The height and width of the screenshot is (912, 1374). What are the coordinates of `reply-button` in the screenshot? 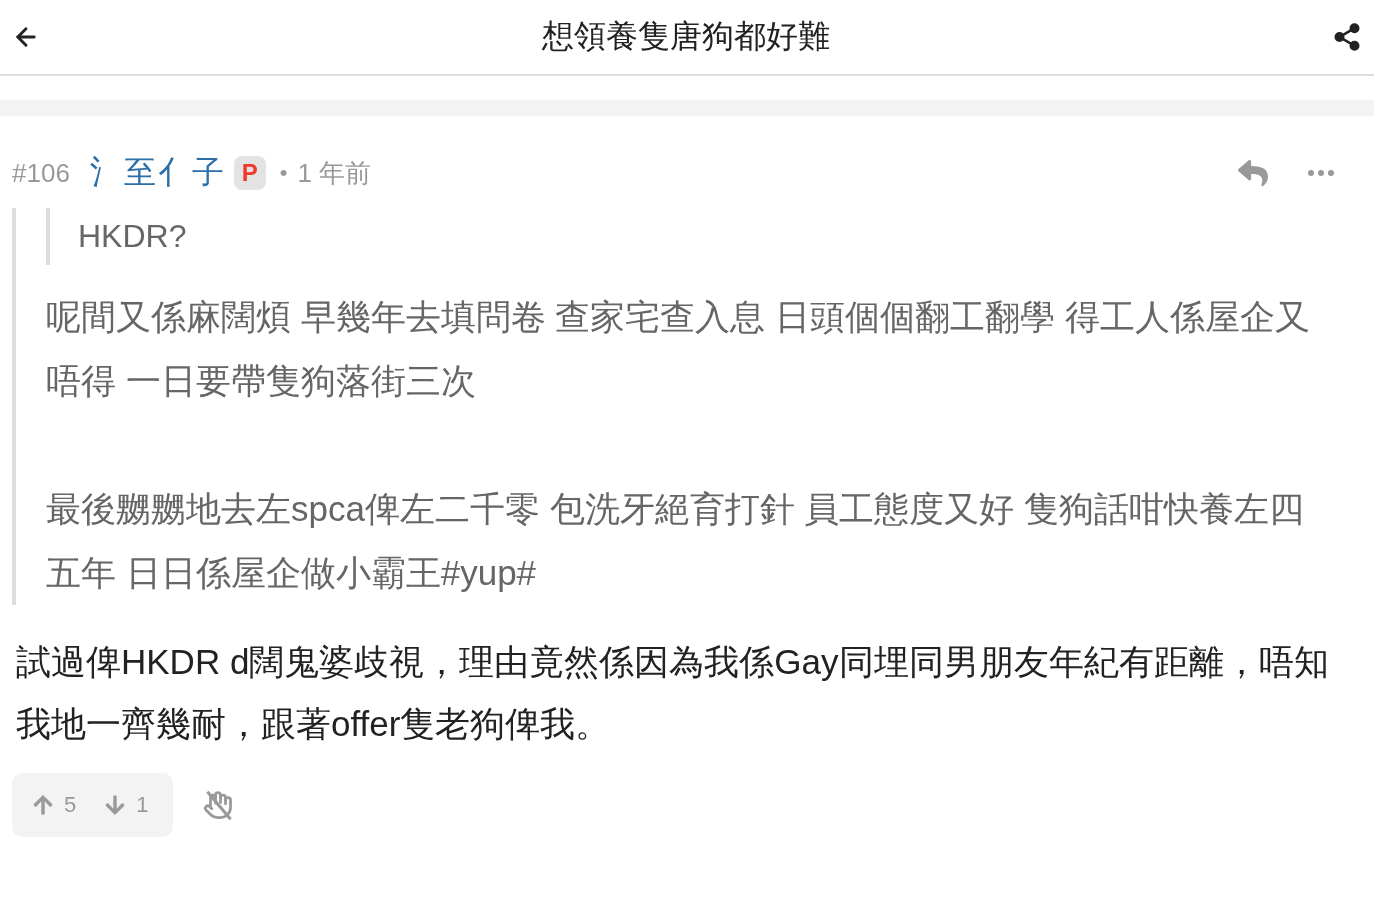 It's located at (1253, 173).